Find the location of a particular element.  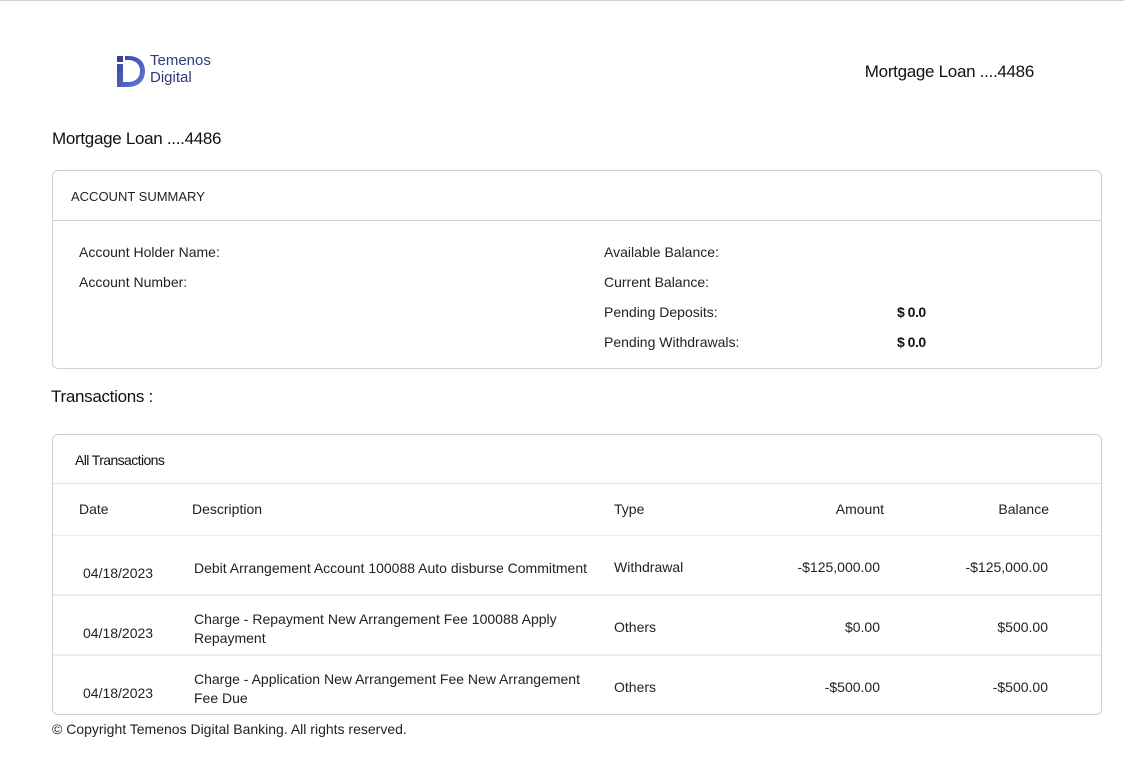

column-header-type: Type is located at coordinates (629, 509).